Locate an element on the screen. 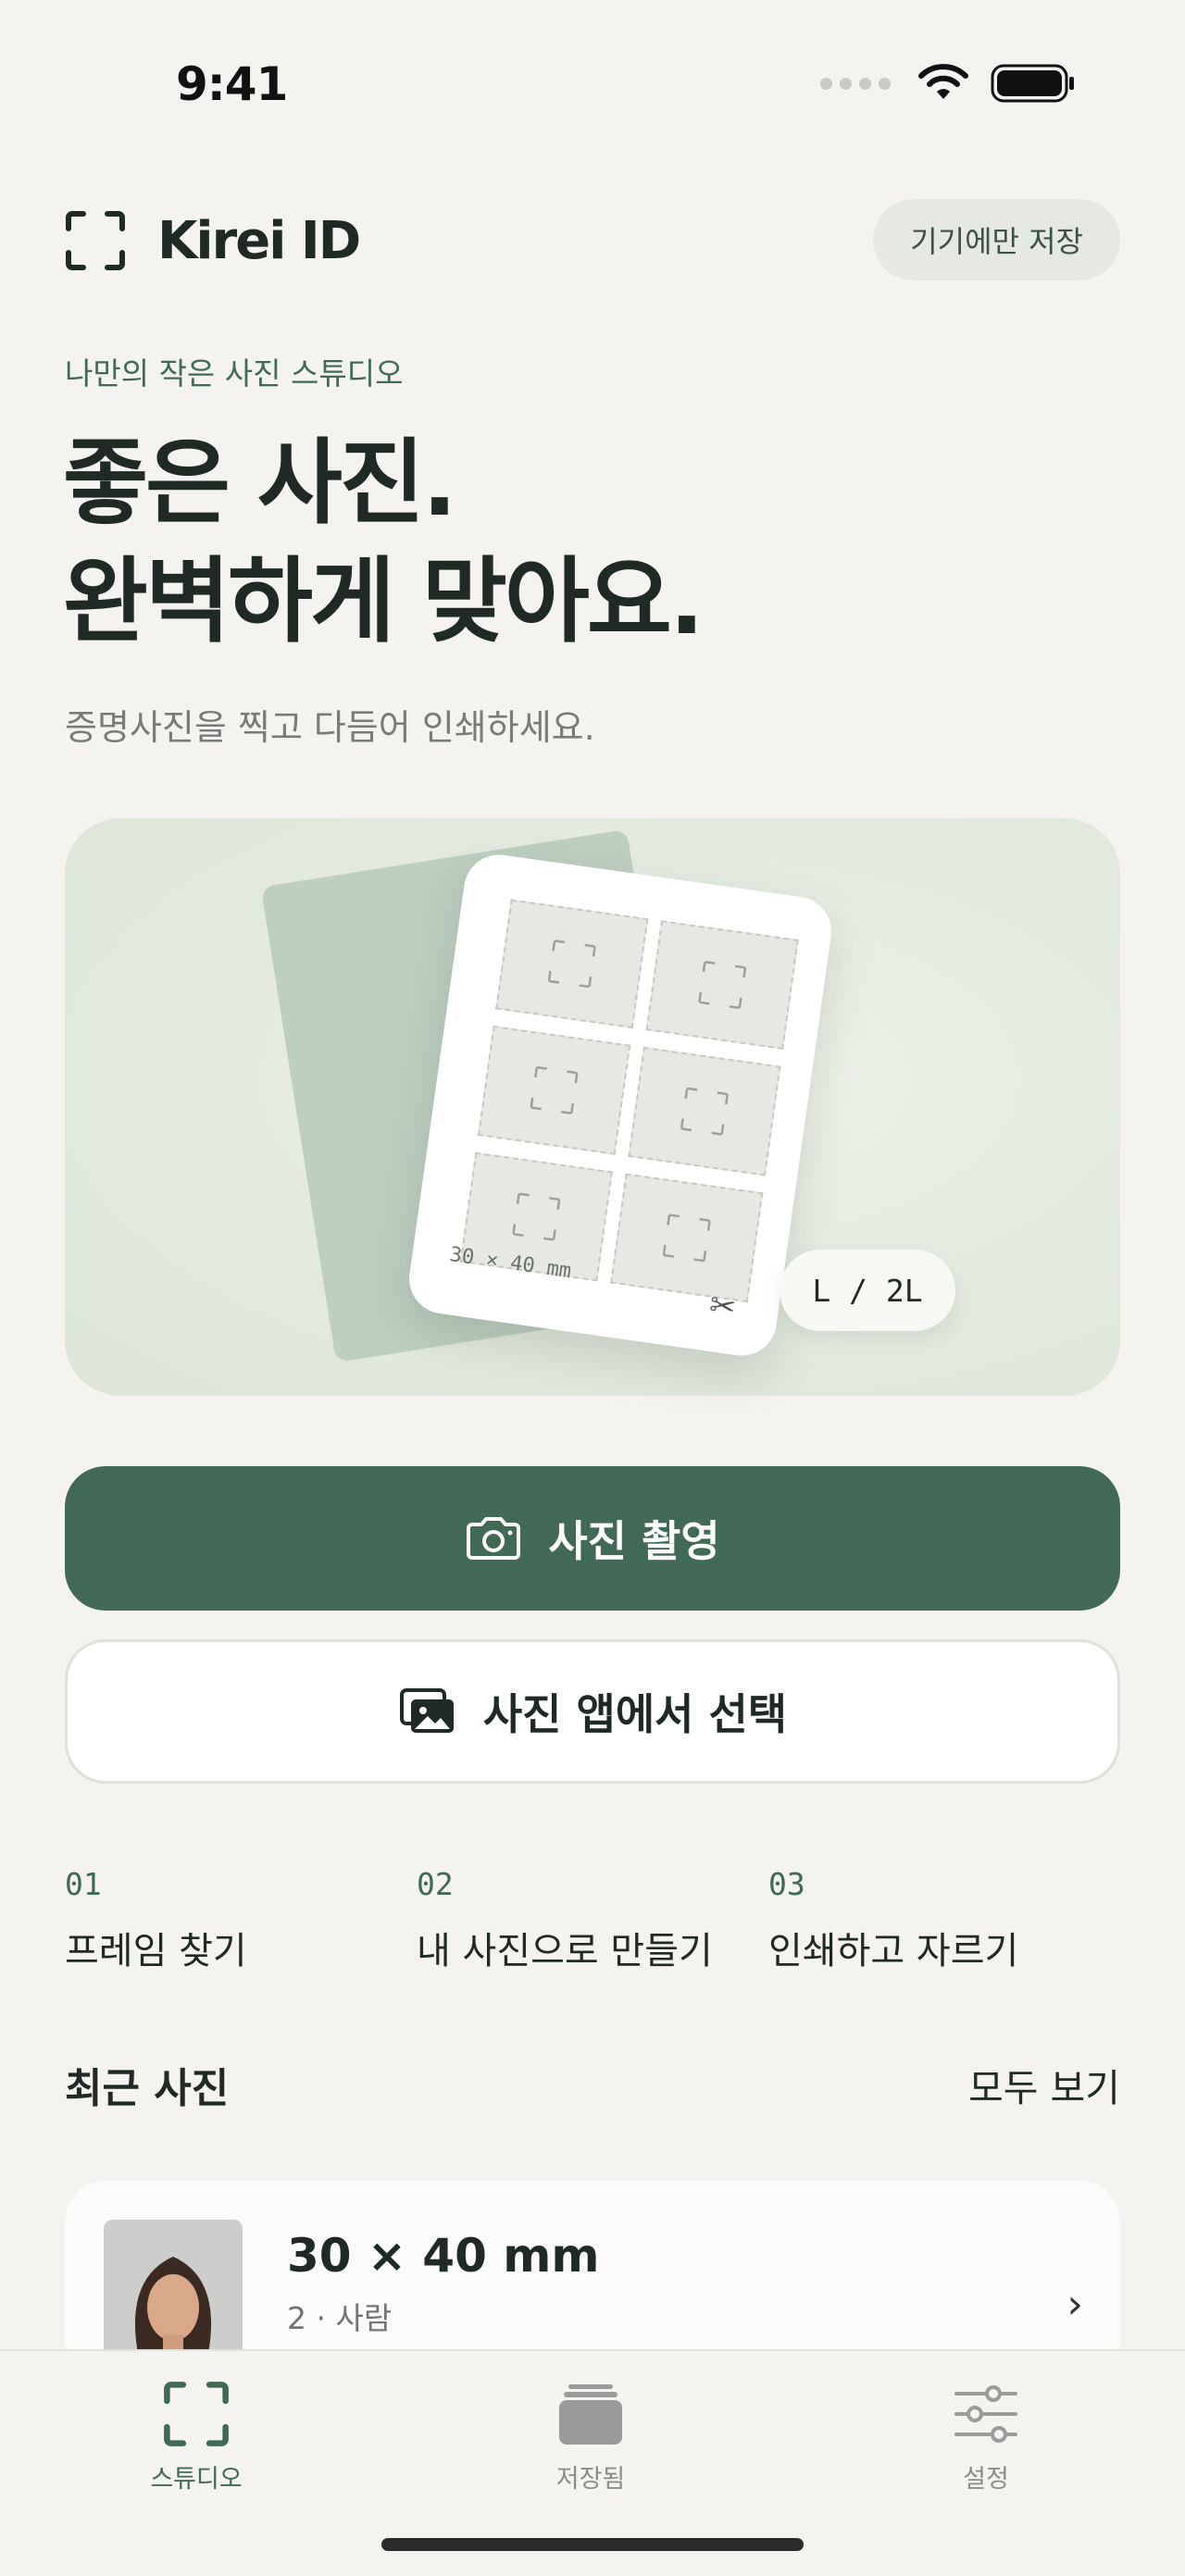 This screenshot has height=2576, width=1185. status-bar: 9:41 is located at coordinates (592, 88).